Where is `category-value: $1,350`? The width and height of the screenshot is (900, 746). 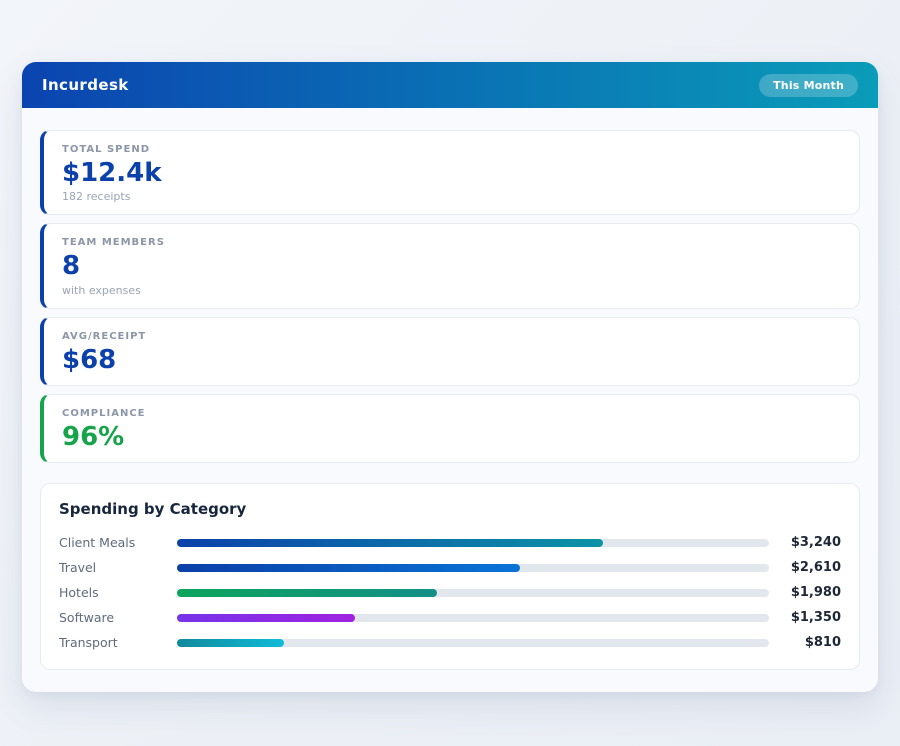 category-value: $1,350 is located at coordinates (815, 618).